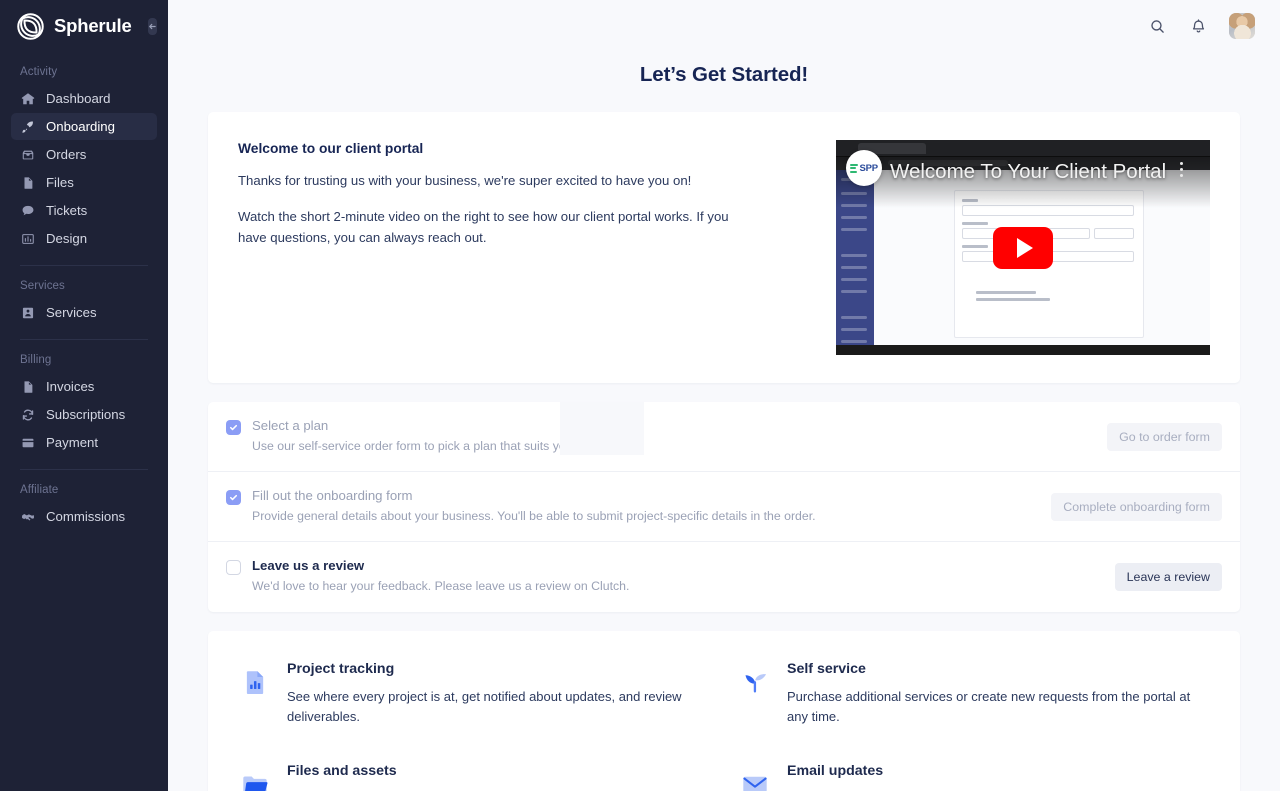 The image size is (1280, 791). What do you see at coordinates (78, 98) in the screenshot?
I see `sidebar-item-label: Dashboard` at bounding box center [78, 98].